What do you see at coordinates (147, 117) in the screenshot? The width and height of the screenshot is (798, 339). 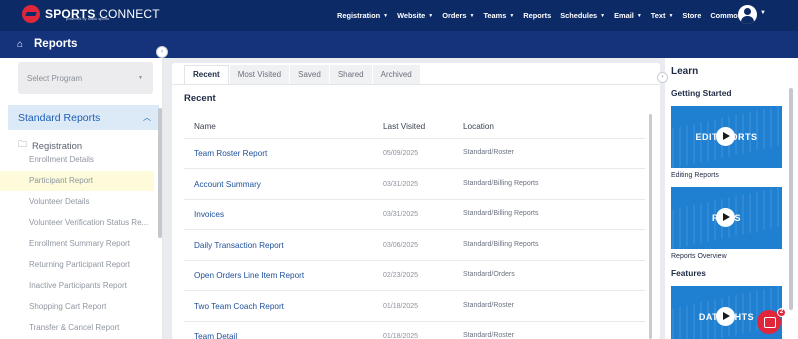 I see `chevron-up-icon: ︿` at bounding box center [147, 117].